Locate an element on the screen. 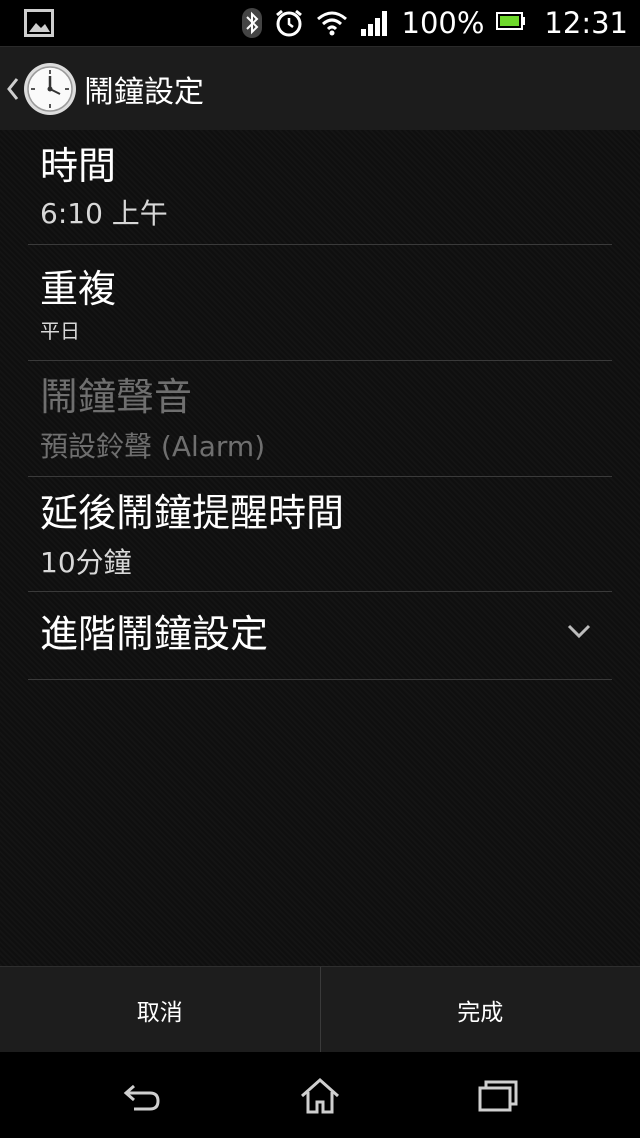  back-chevron-icon is located at coordinates (13, 89).